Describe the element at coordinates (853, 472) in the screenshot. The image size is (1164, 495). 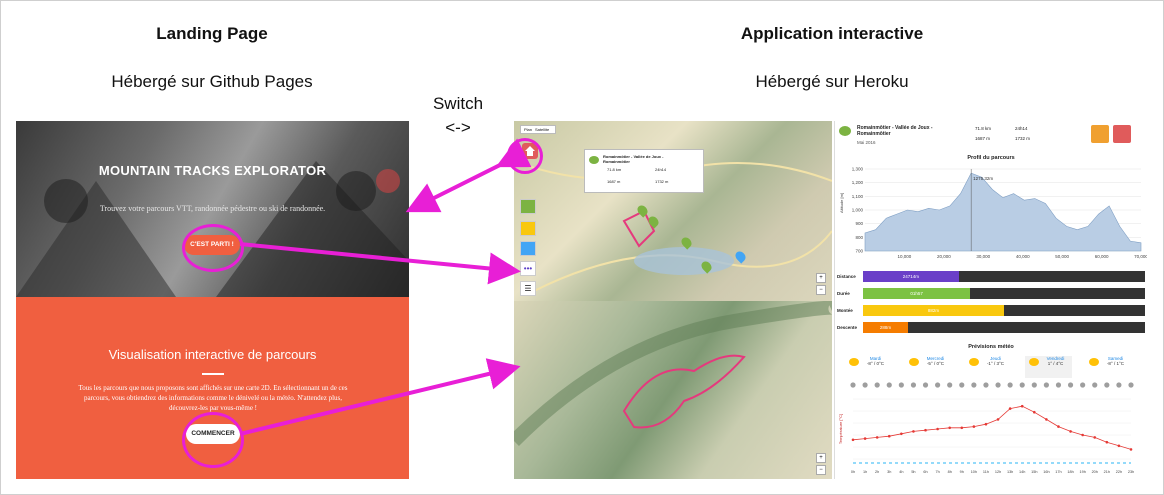
I see `hour-tick: 0h` at that location.